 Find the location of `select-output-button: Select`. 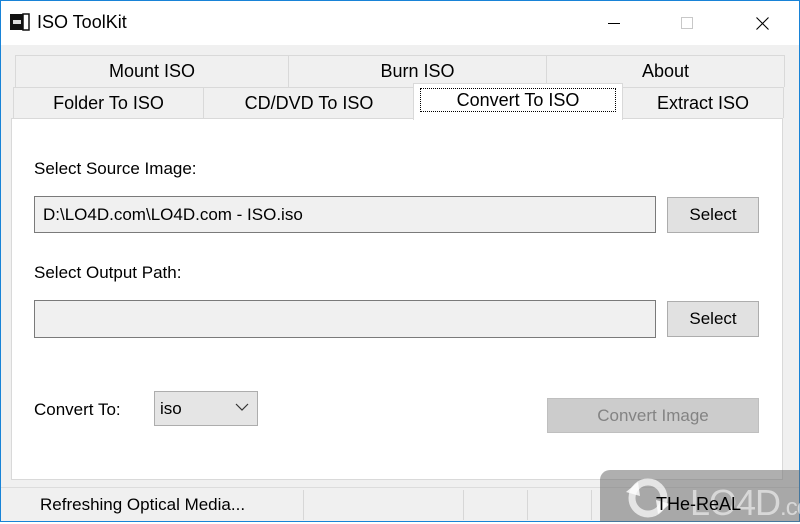

select-output-button: Select is located at coordinates (713, 319).